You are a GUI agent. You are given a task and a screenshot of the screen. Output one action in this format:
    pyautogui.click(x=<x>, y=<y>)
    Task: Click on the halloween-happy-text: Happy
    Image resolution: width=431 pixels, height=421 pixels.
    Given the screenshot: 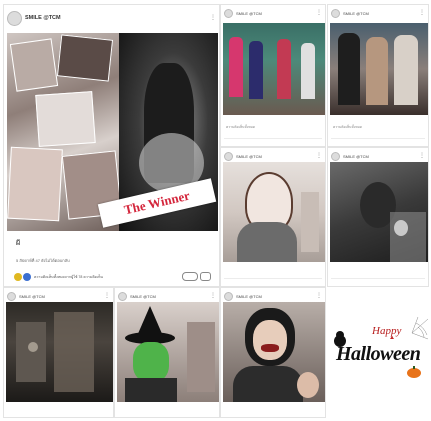 What is the action you would take?
    pyautogui.click(x=387, y=331)
    